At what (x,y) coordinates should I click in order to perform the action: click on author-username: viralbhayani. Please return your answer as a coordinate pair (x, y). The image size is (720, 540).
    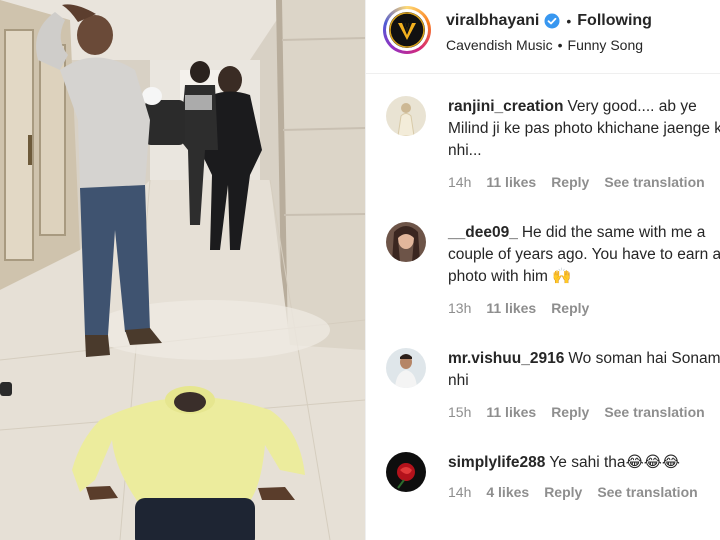
    Looking at the image, I should click on (492, 21).